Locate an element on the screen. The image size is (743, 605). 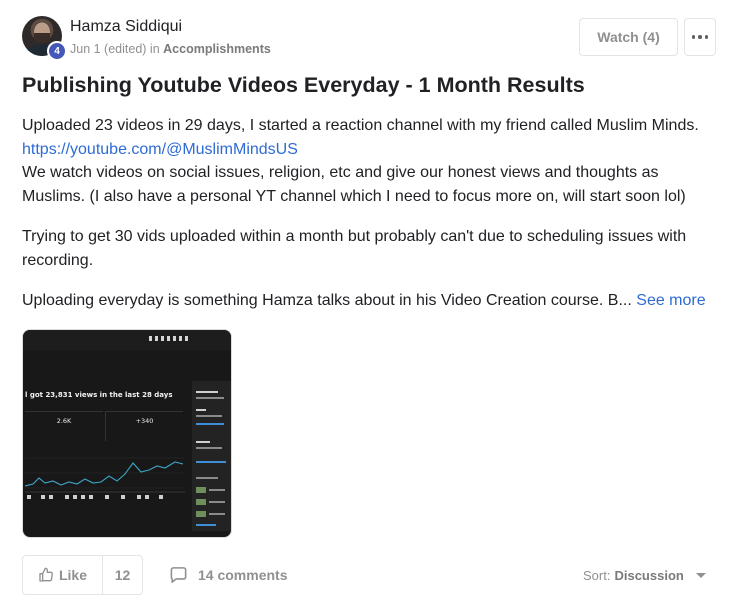
comments-button: 14 comments is located at coordinates (228, 575).